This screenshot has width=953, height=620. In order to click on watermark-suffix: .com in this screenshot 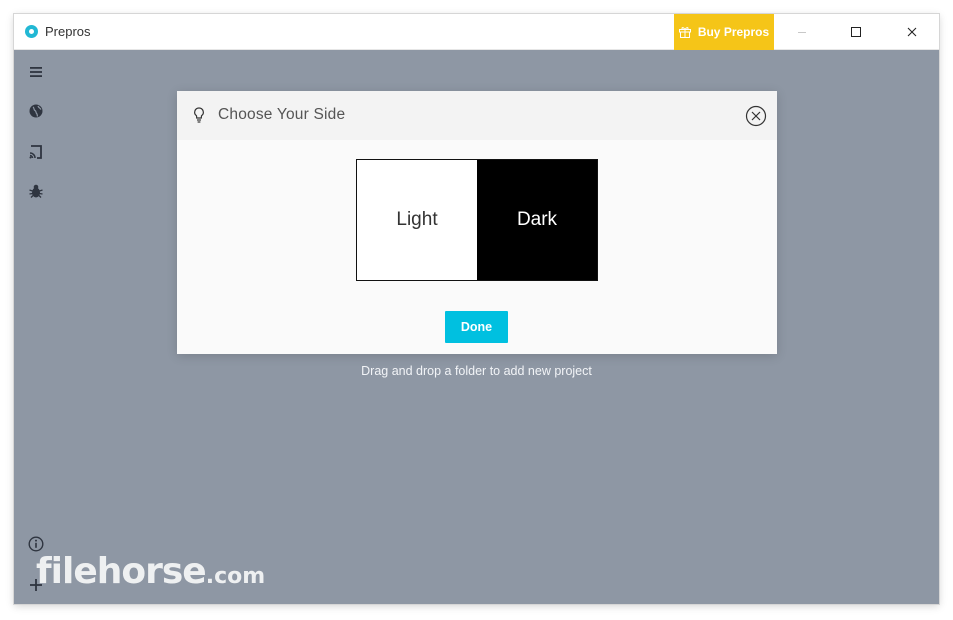, I will do `click(235, 576)`.